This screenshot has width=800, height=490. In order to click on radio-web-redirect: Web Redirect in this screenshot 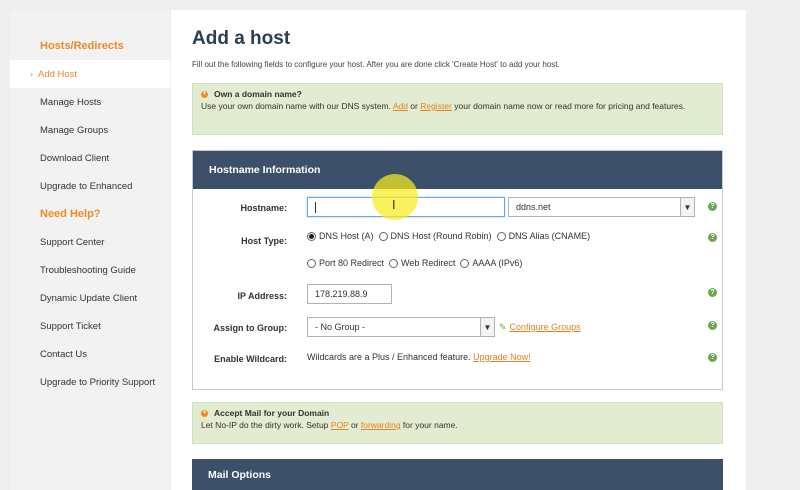, I will do `click(422, 263)`.